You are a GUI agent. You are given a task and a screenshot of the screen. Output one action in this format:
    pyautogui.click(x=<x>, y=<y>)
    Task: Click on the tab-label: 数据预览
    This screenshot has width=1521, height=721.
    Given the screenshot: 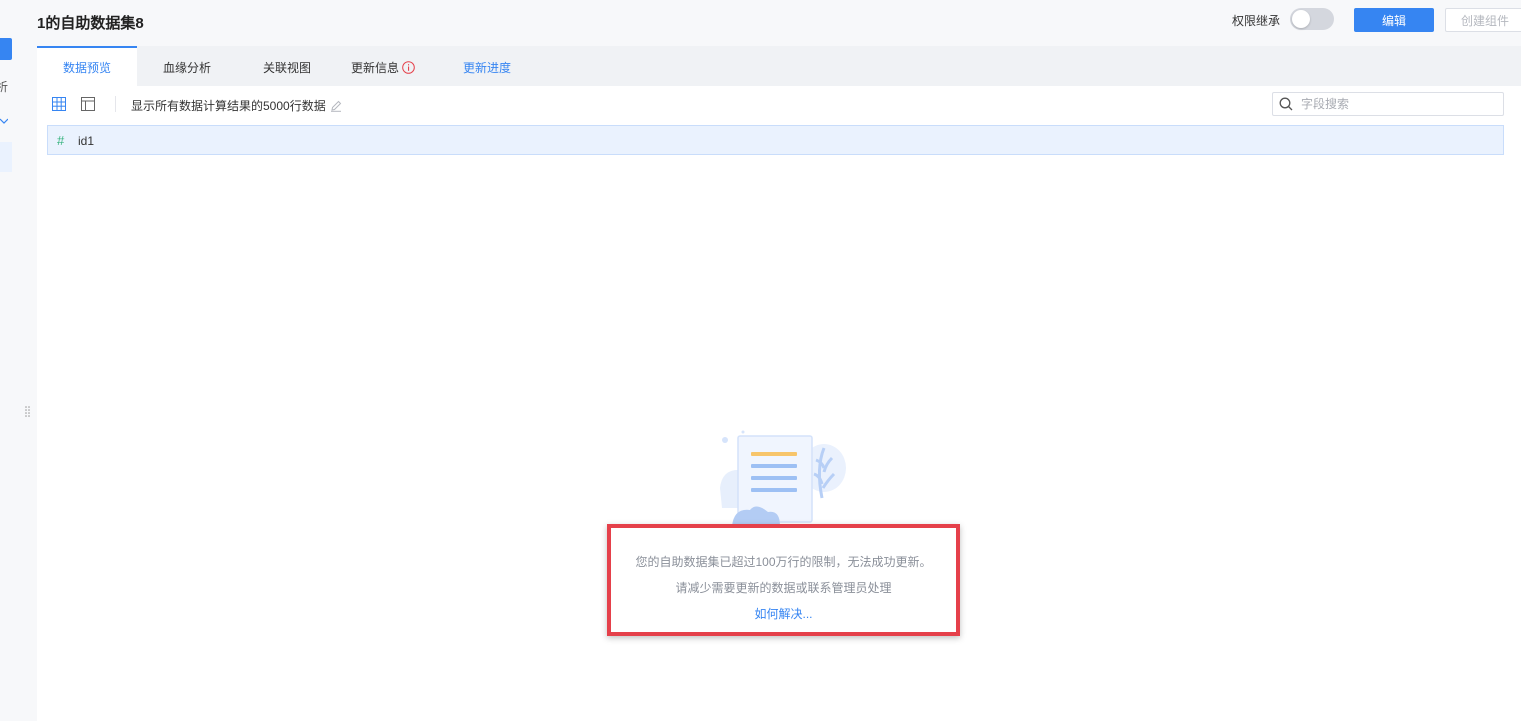 What is the action you would take?
    pyautogui.click(x=86, y=68)
    